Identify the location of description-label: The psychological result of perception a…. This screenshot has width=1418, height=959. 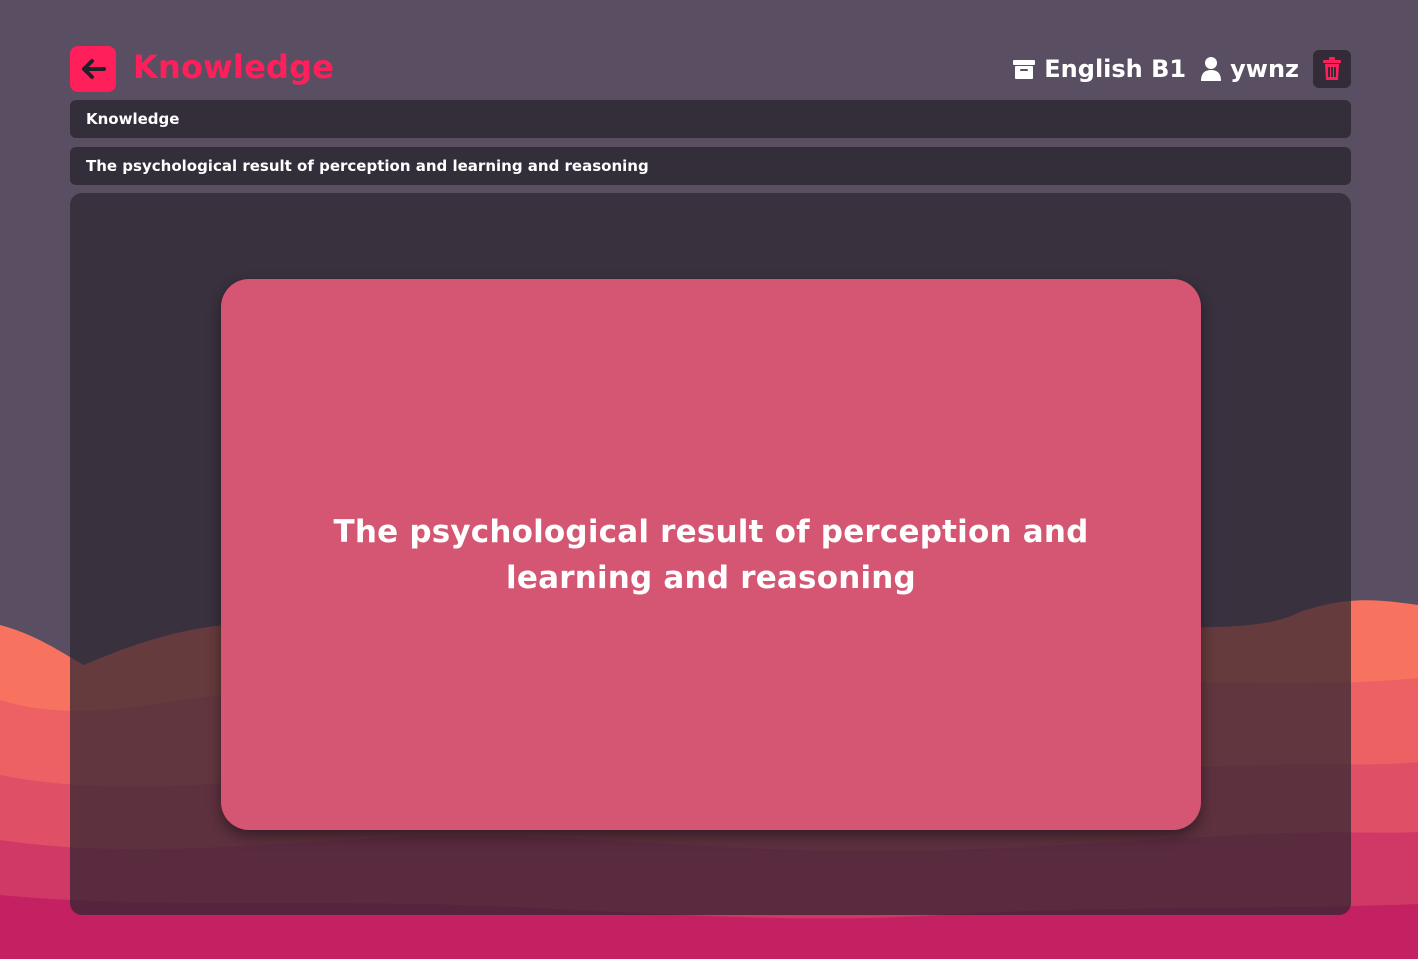
(367, 166).